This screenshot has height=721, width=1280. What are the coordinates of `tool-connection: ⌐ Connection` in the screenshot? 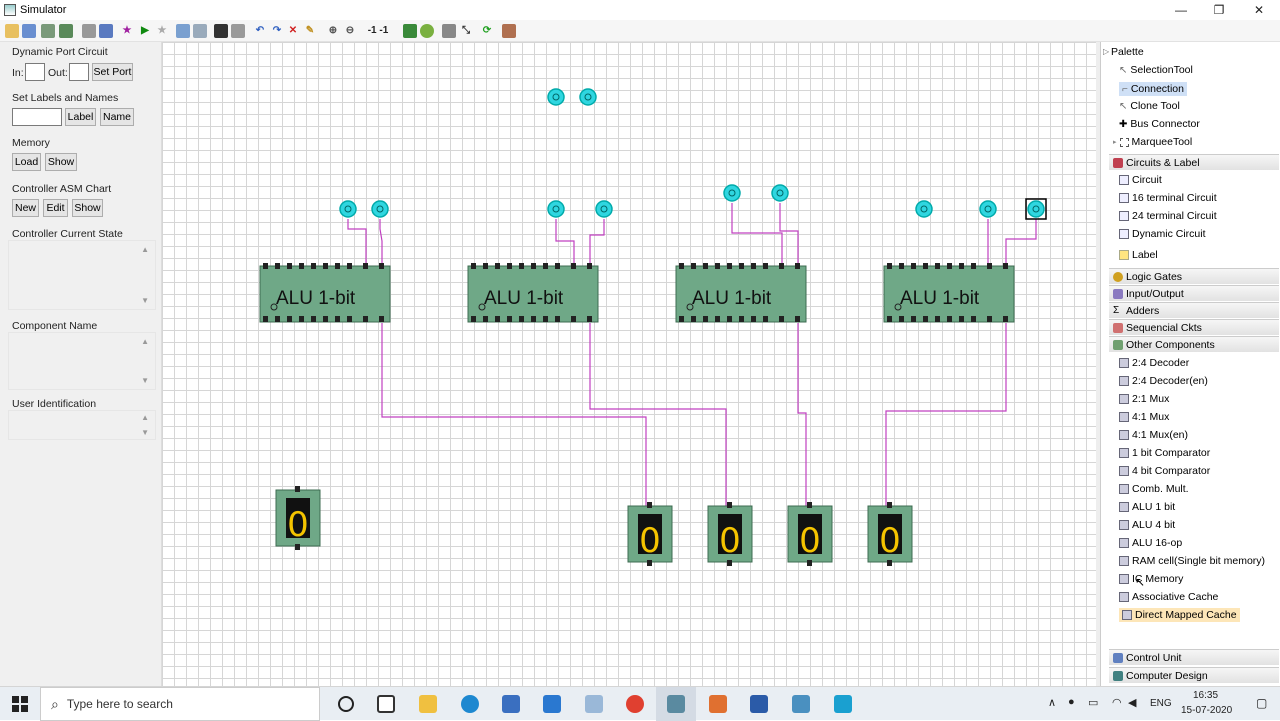 It's located at (1153, 89).